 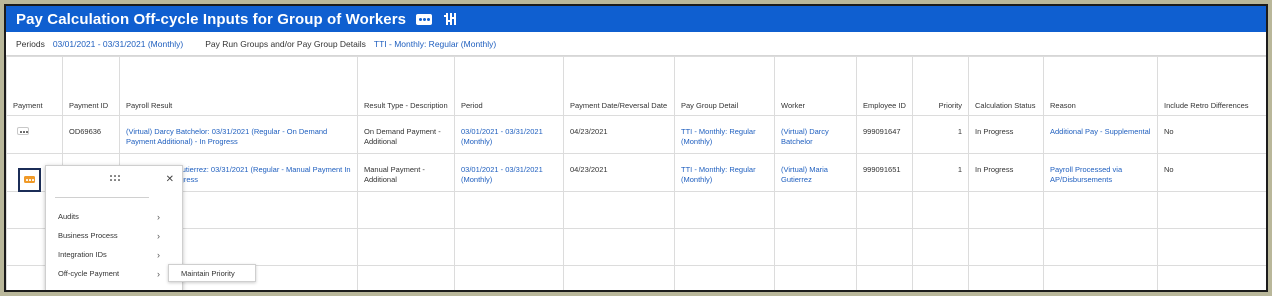 What do you see at coordinates (1211, 86) in the screenshot?
I see `column-header: Include Retro Differences` at bounding box center [1211, 86].